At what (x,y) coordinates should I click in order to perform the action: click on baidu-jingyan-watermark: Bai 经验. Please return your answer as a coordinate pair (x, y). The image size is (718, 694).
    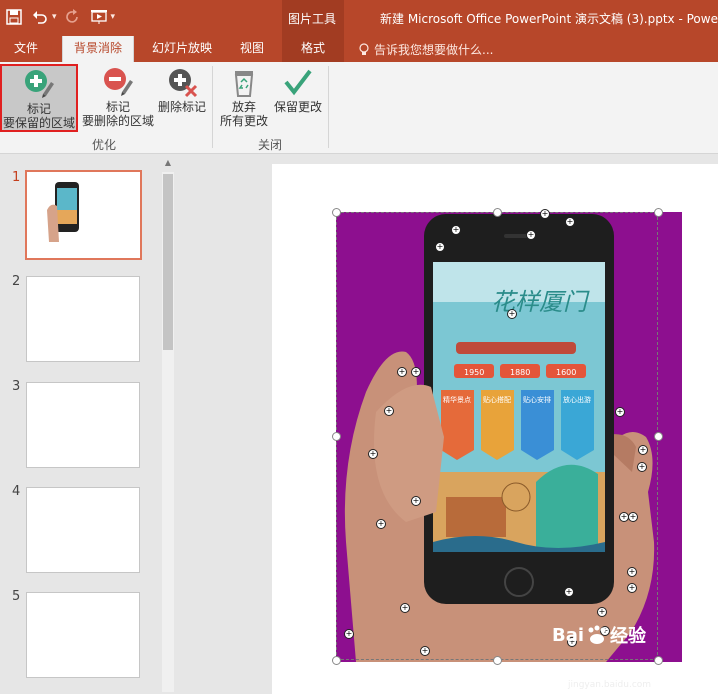
    Looking at the image, I should click on (599, 635).